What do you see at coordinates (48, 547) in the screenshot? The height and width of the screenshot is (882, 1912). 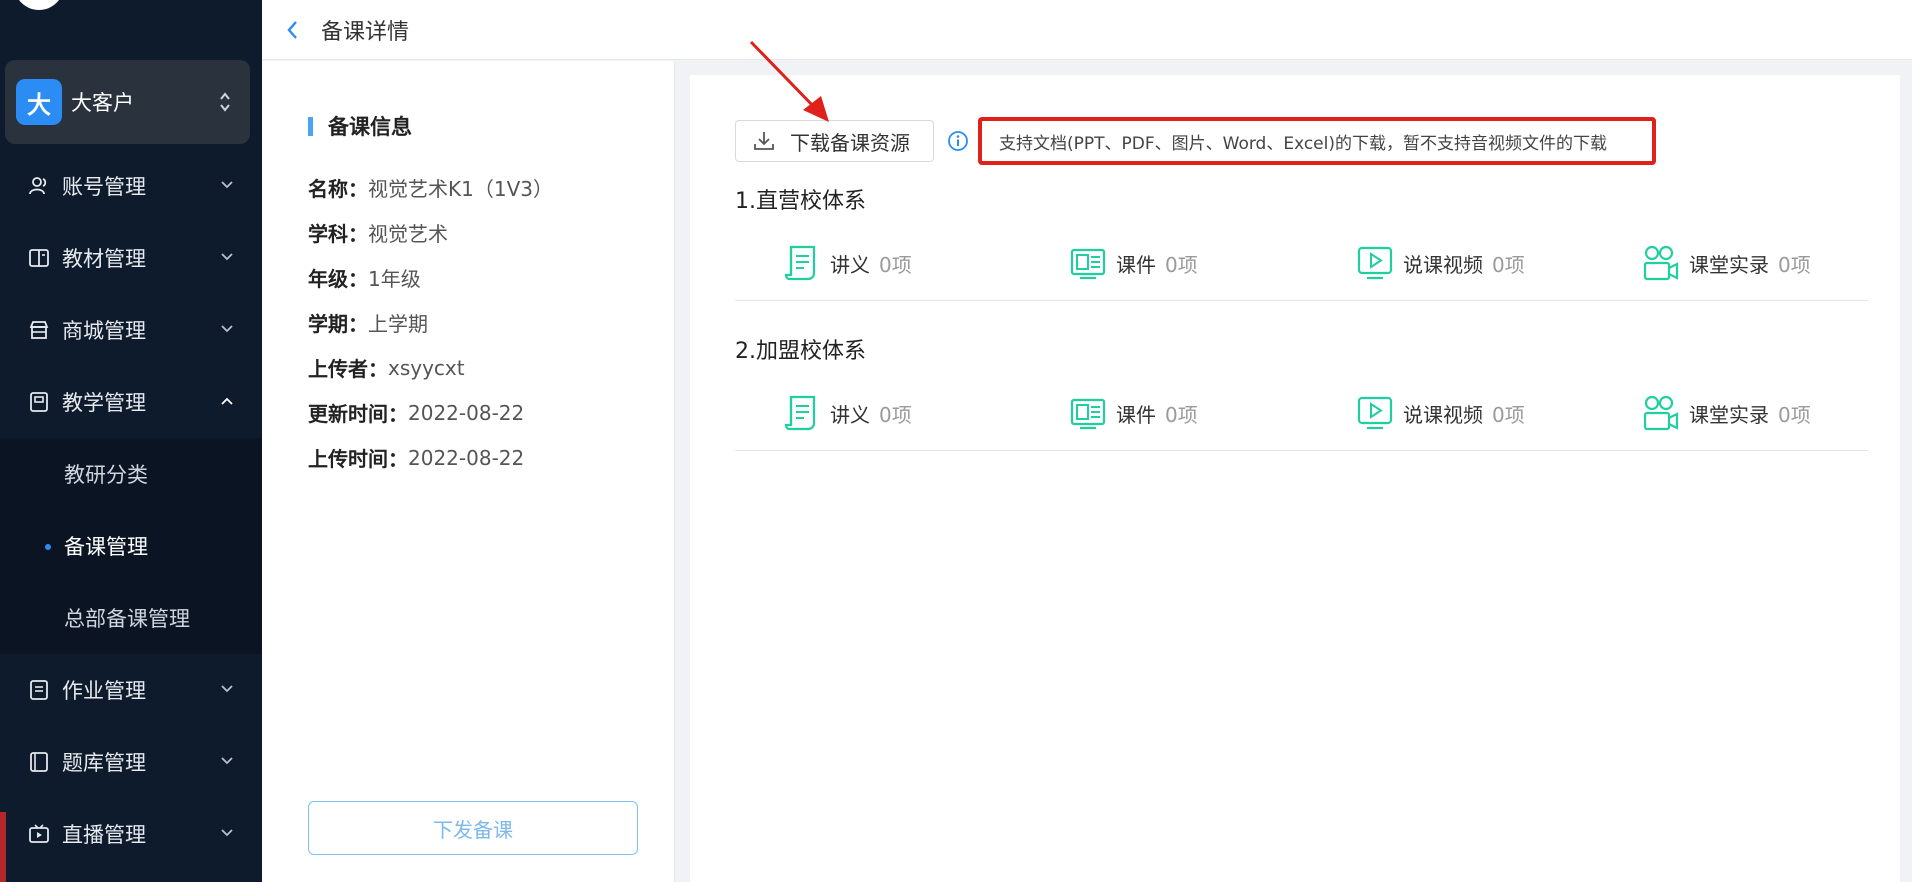 I see `active-dot` at bounding box center [48, 547].